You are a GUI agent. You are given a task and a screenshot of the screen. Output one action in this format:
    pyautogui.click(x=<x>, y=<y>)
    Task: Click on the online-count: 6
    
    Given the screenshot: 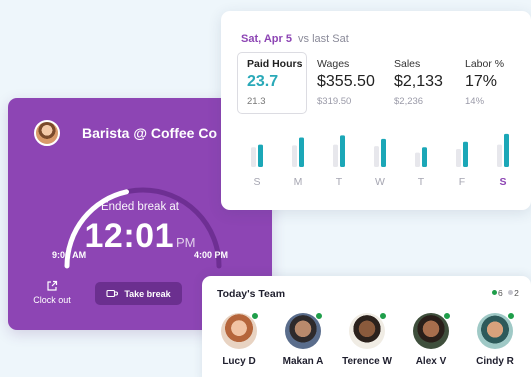 What is the action you would take?
    pyautogui.click(x=500, y=293)
    